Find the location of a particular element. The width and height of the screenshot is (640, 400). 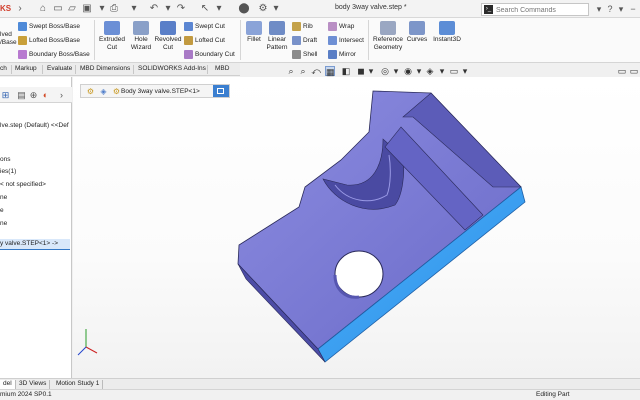

tab-model: del is located at coordinates (8, 384).